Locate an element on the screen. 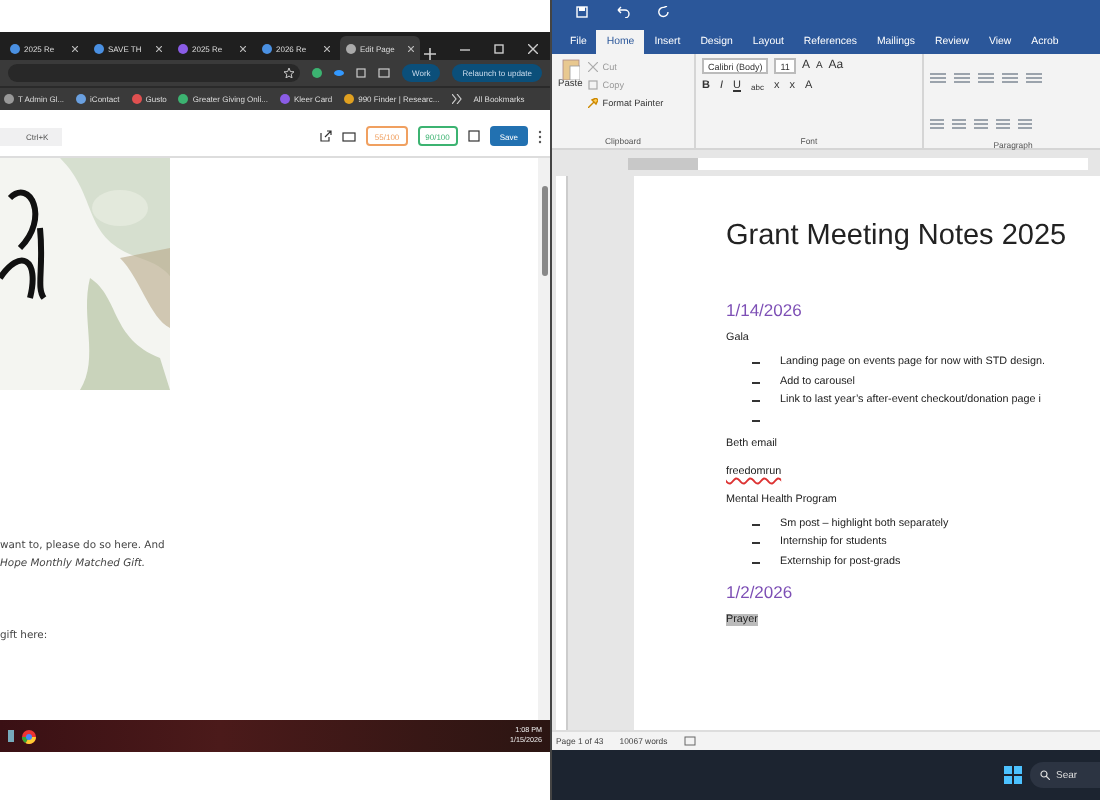 The width and height of the screenshot is (1100, 800). minimize-icon is located at coordinates (465, 49).